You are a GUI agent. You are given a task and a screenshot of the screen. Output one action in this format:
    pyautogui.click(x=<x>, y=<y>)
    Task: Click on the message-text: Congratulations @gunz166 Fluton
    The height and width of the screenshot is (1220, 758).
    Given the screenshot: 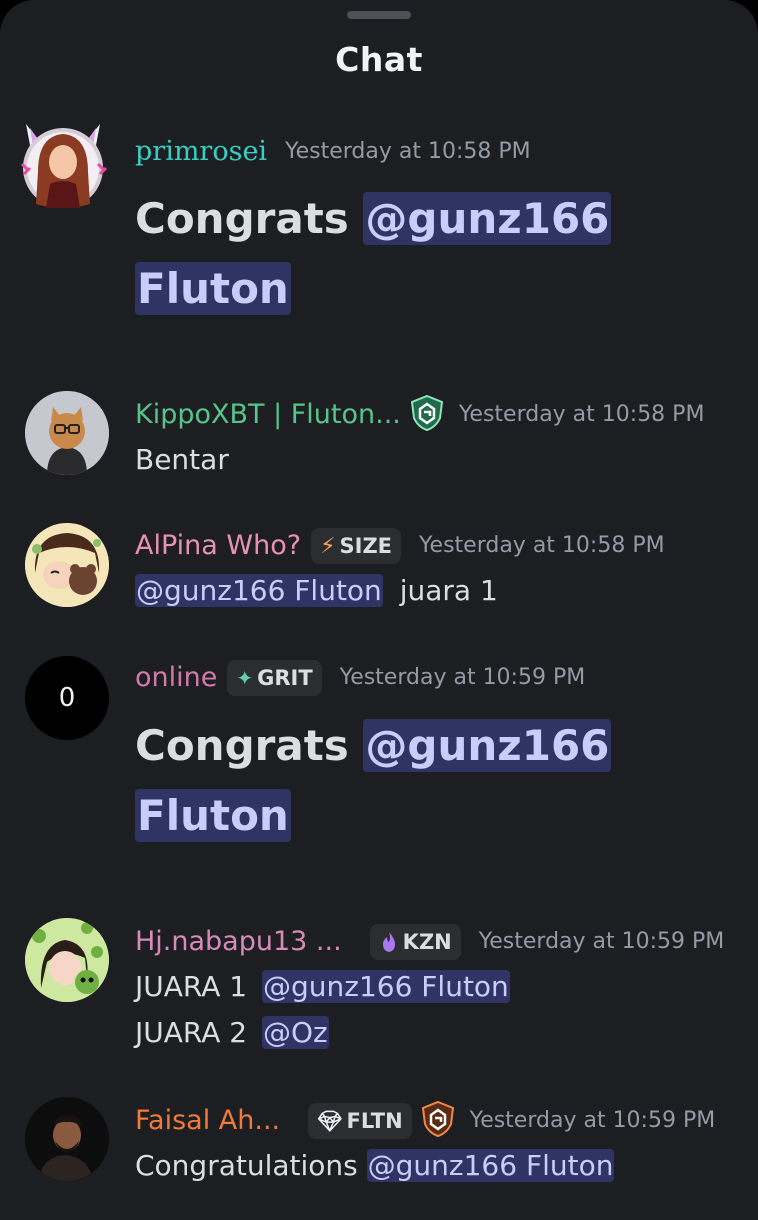 What is the action you would take?
    pyautogui.click(x=375, y=1165)
    